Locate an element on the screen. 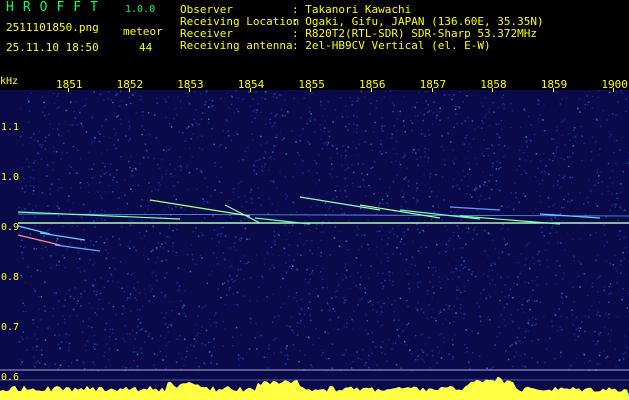  x-tick-label: 1852 is located at coordinates (130, 84).